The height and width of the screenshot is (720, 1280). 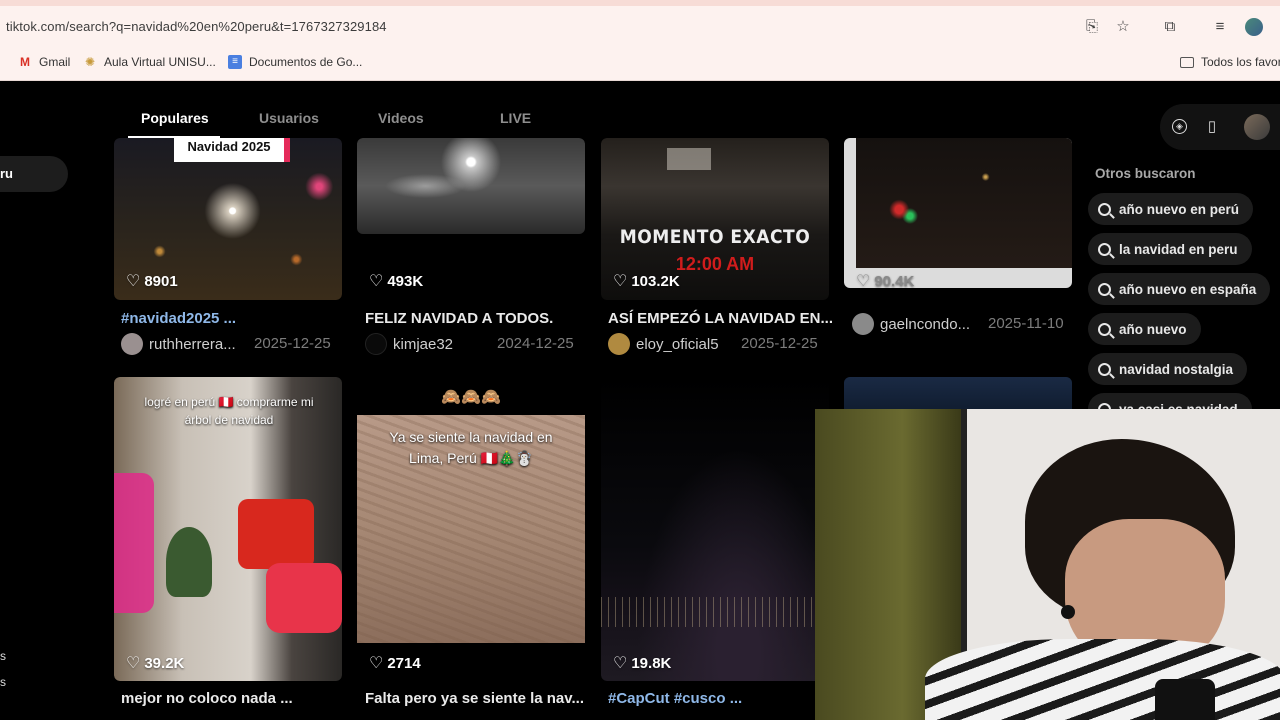 What do you see at coordinates (232, 150) in the screenshot?
I see `thumbnail-overlay-text: Navidad 2025` at bounding box center [232, 150].